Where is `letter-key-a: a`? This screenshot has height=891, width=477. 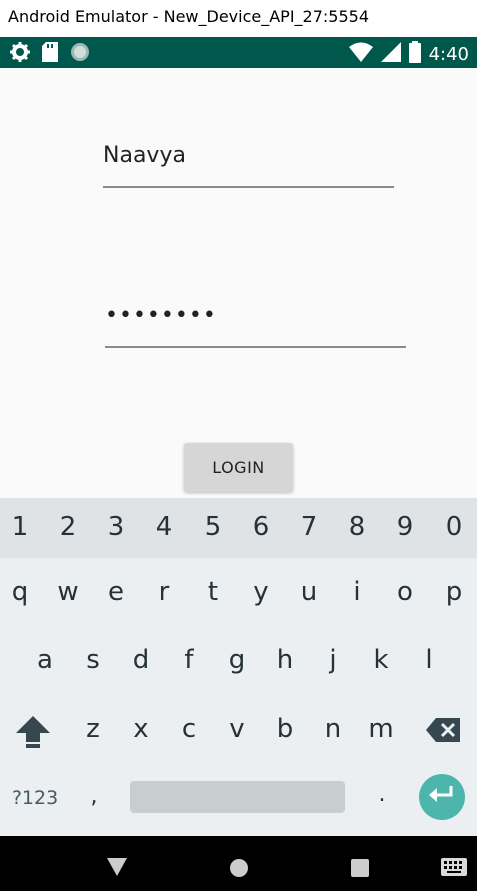
letter-key-a: a is located at coordinates (45, 660).